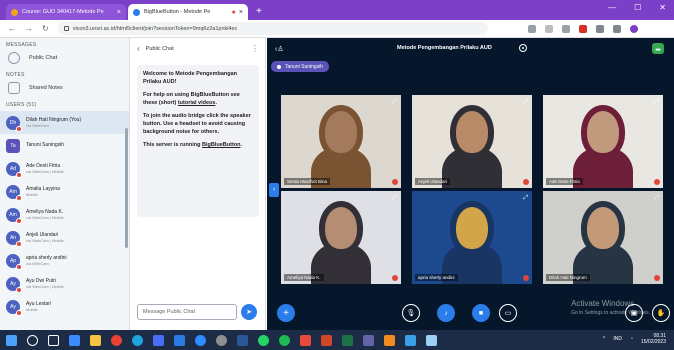 Image resolution: width=674 pixels, height=350 pixels. What do you see at coordinates (197, 103) in the screenshot?
I see `tutorial-videos-link: tutorial videos` at bounding box center [197, 103].